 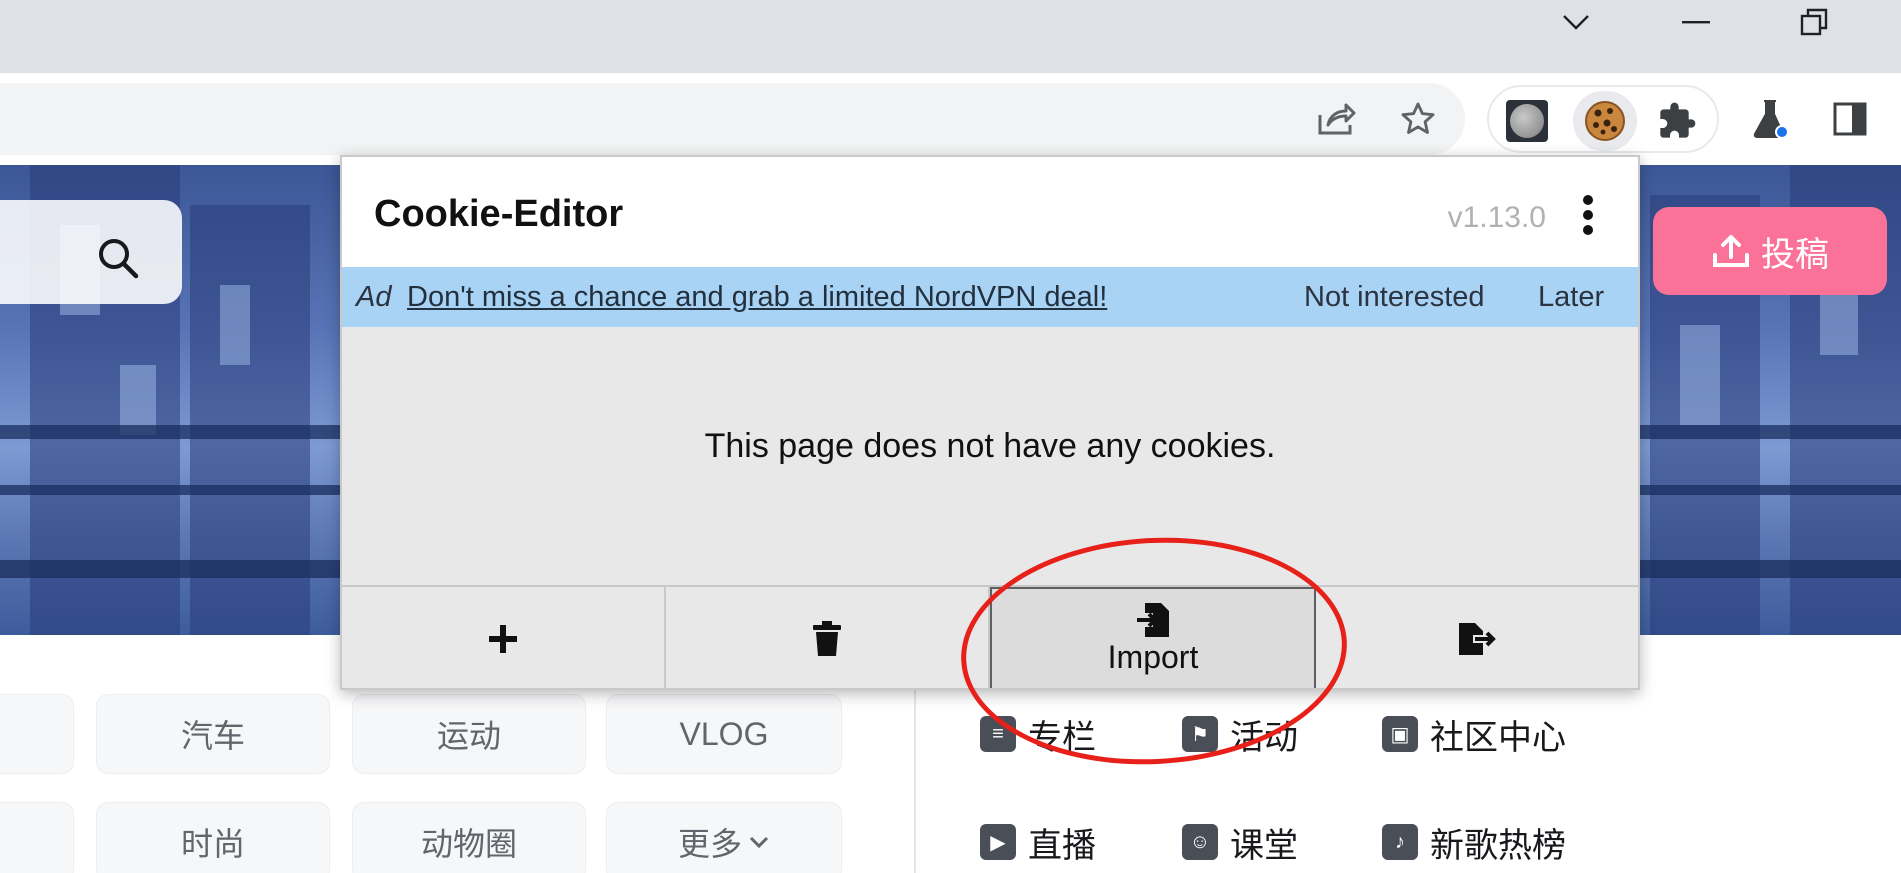 I want to click on side-link-music-chart: ♪ 新歌热榜, so click(x=1474, y=842).